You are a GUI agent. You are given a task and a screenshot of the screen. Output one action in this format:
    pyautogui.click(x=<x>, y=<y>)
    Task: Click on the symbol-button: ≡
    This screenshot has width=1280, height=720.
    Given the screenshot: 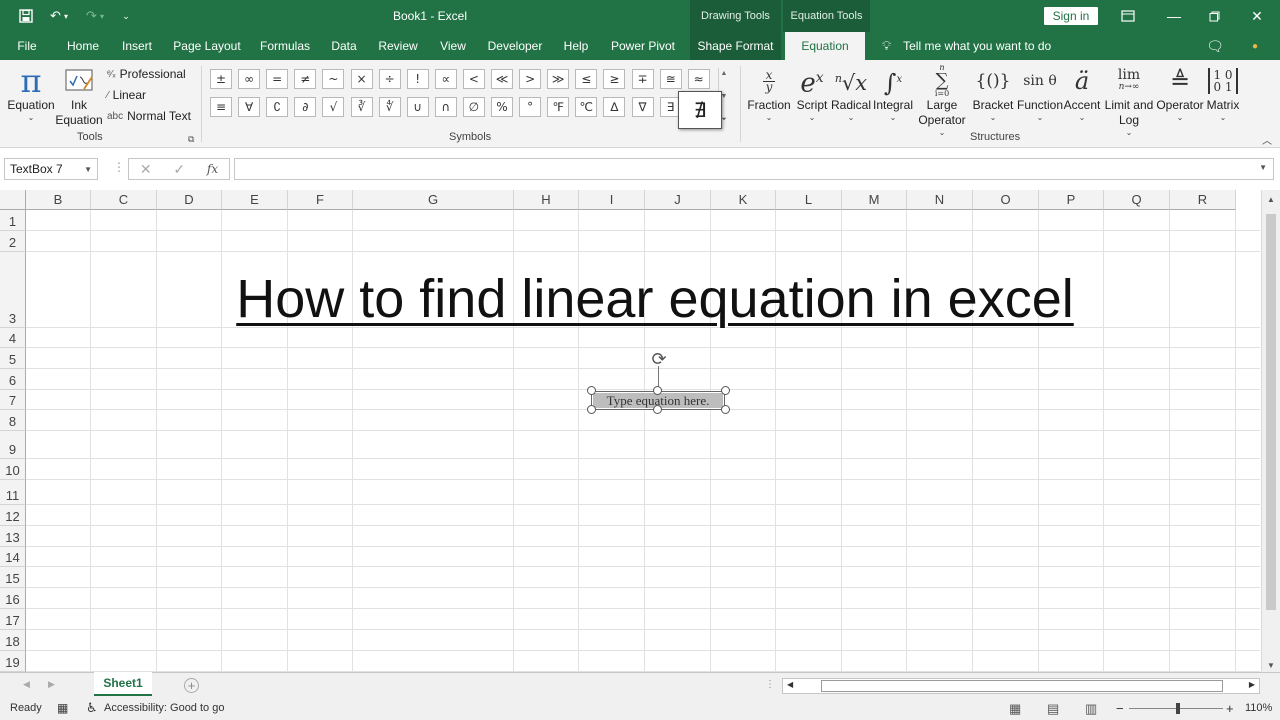 What is the action you would take?
    pyautogui.click(x=221, y=107)
    